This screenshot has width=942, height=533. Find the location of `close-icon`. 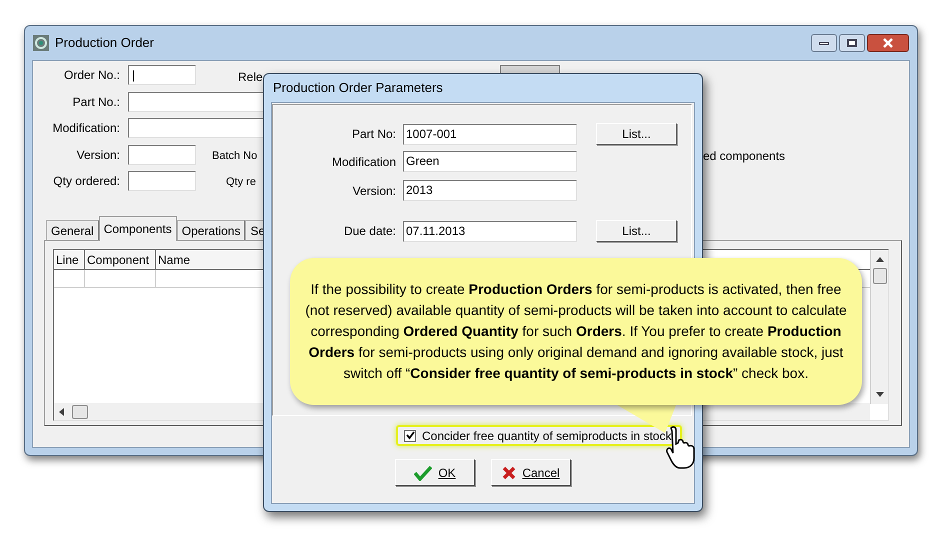

close-icon is located at coordinates (888, 43).